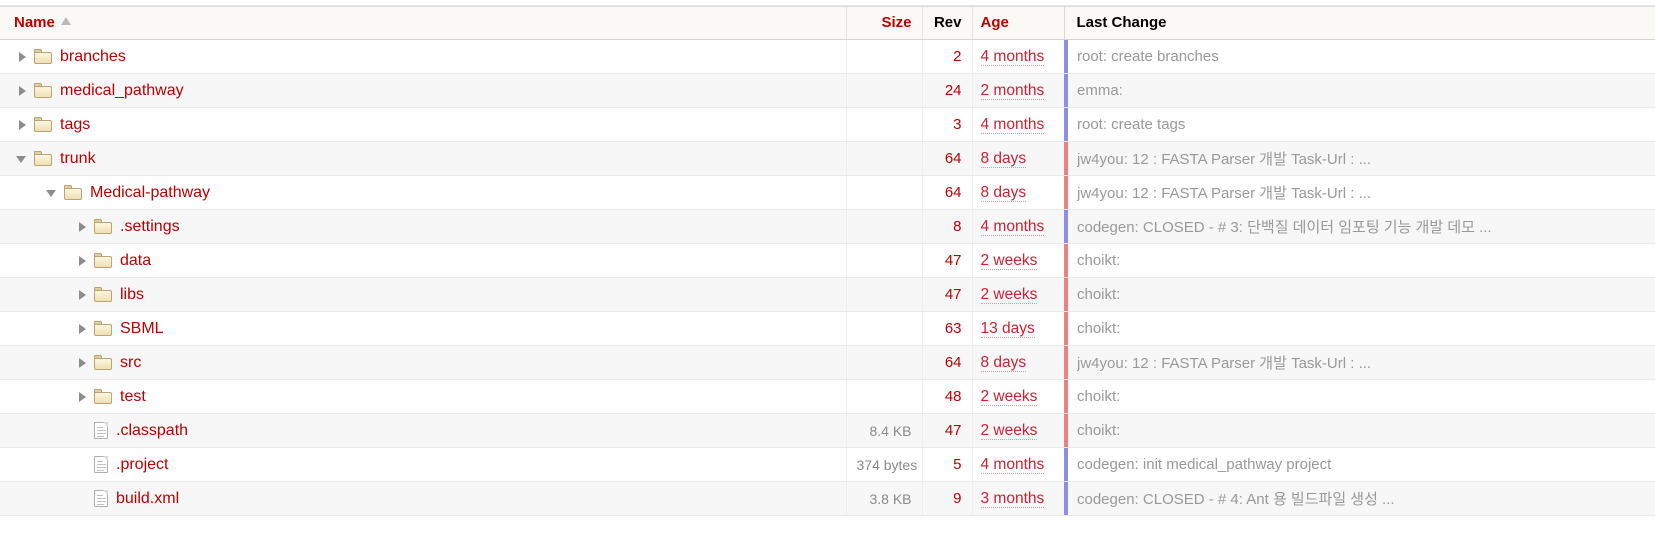 The height and width of the screenshot is (535, 1655). I want to click on directory-link: branches, so click(93, 57).